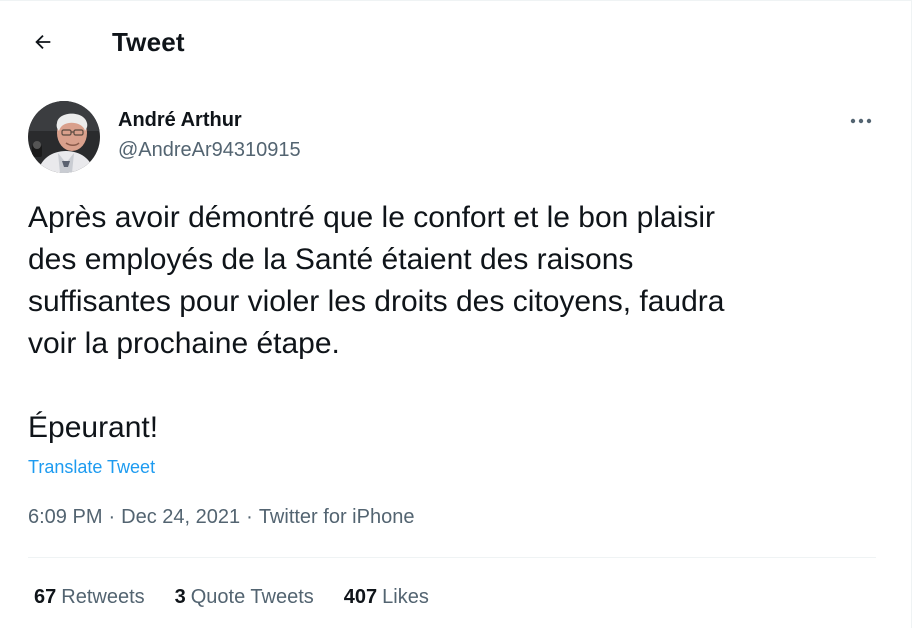 This screenshot has height=628, width=916. What do you see at coordinates (456, 43) in the screenshot?
I see `page-header: Tweet` at bounding box center [456, 43].